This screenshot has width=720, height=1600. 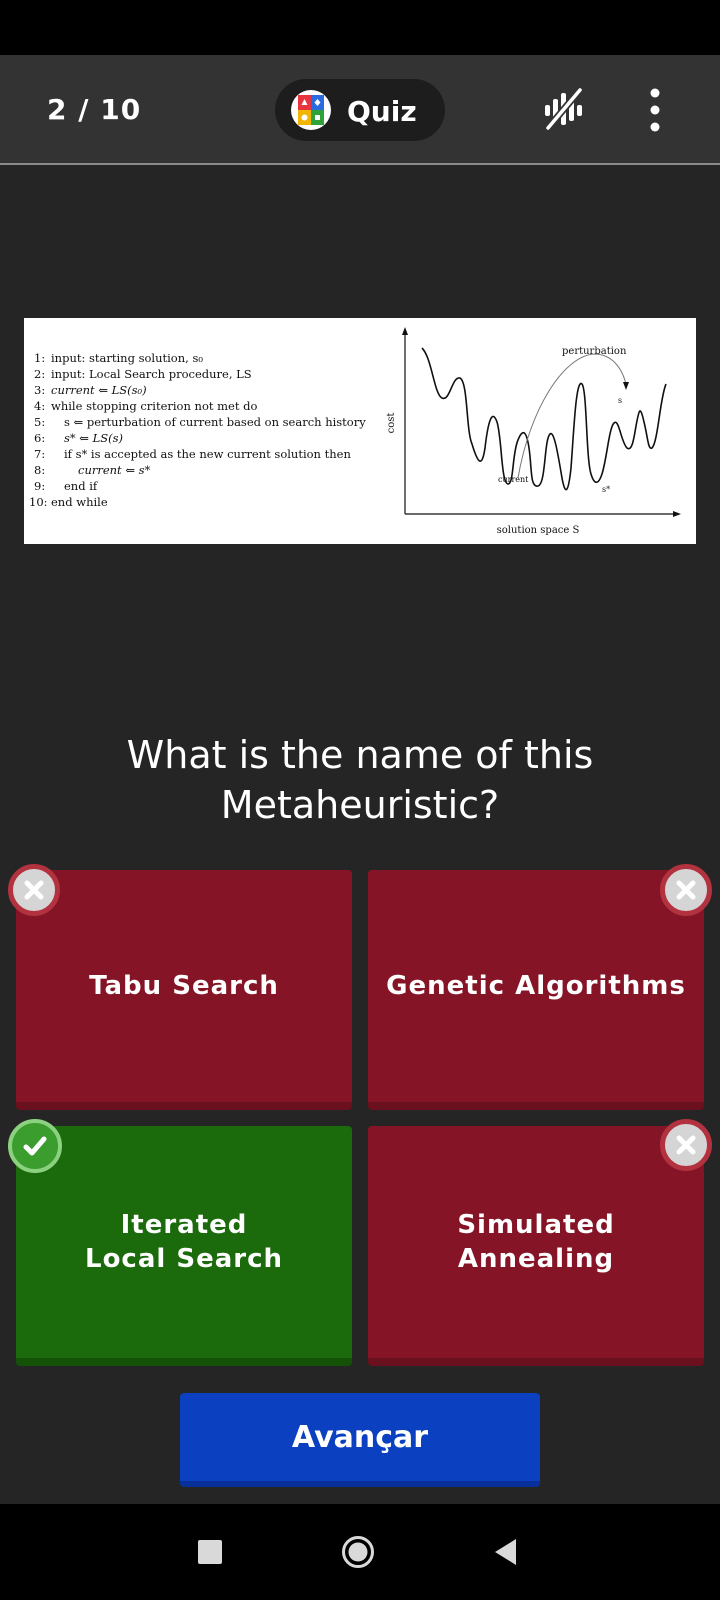 What do you see at coordinates (655, 110) in the screenshot?
I see `more-vertical-icon` at bounding box center [655, 110].